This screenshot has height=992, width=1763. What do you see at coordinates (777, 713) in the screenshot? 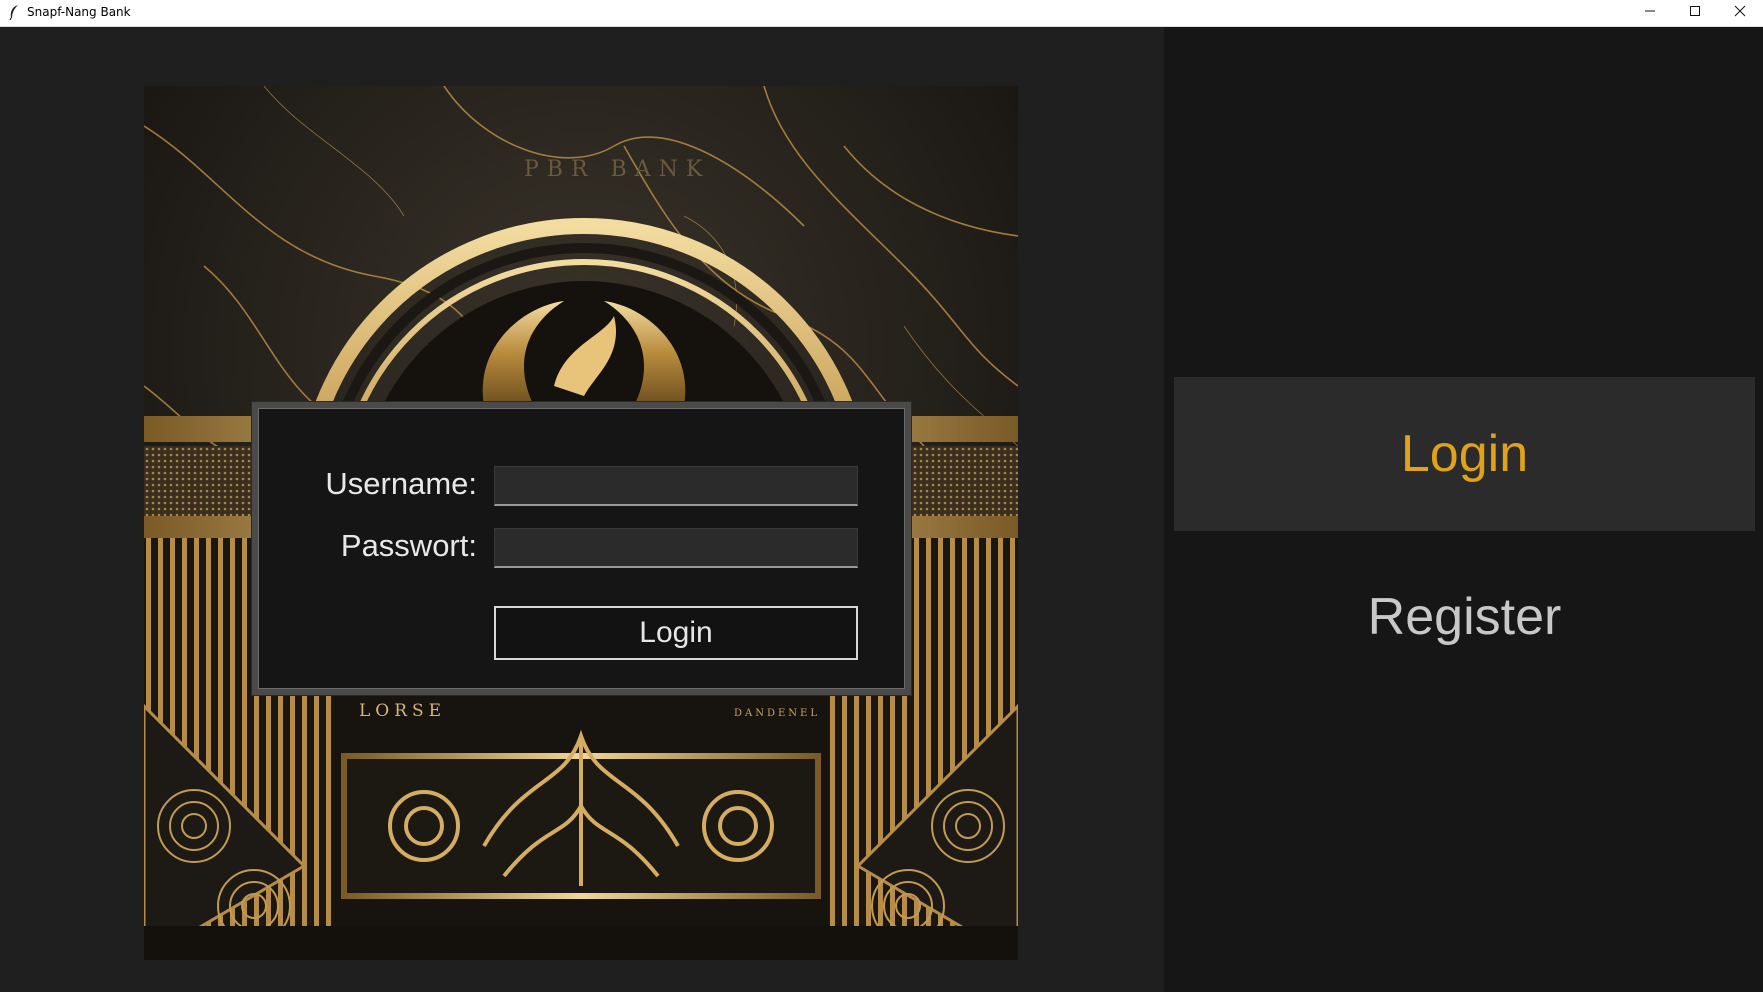
I see `right-engraving: DANDENEL` at bounding box center [777, 713].